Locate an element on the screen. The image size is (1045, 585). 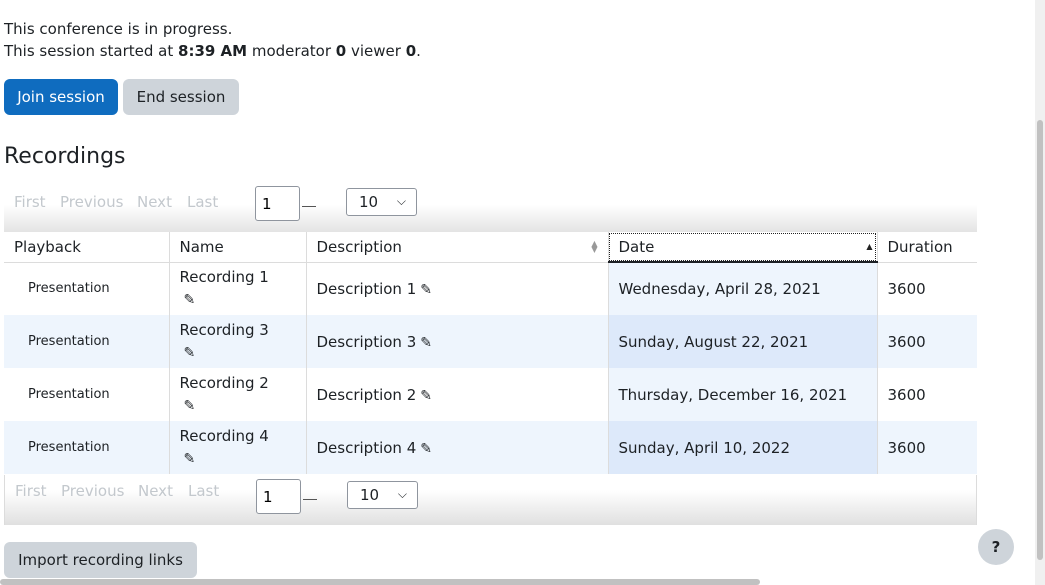
name-cell: Recording 3 ✎ is located at coordinates (238, 341).